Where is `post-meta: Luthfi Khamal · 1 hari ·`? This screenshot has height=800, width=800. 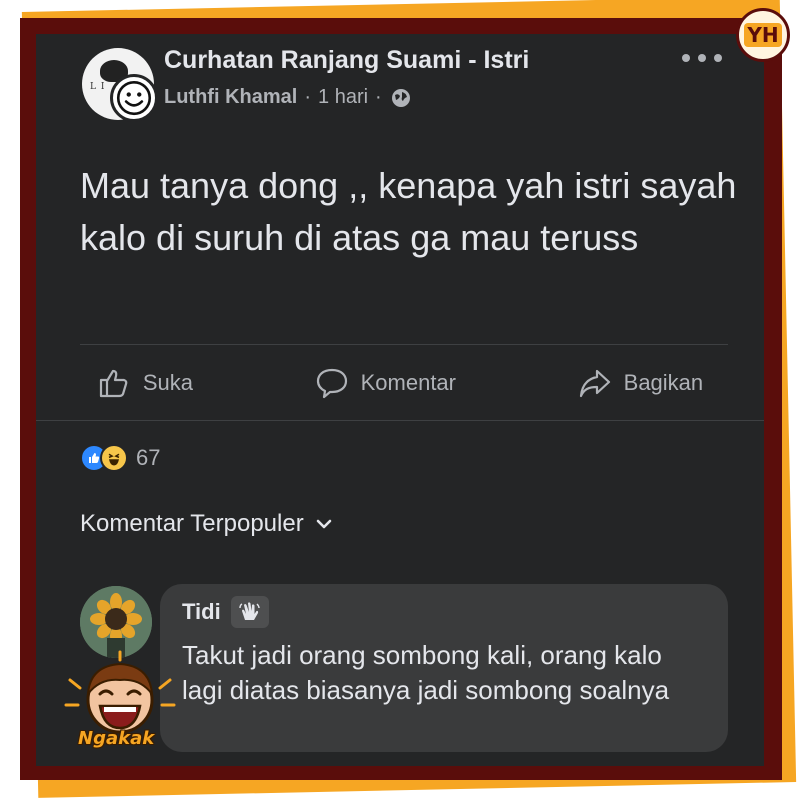
post-meta: Luthfi Khamal · 1 hari · is located at coordinates (287, 97).